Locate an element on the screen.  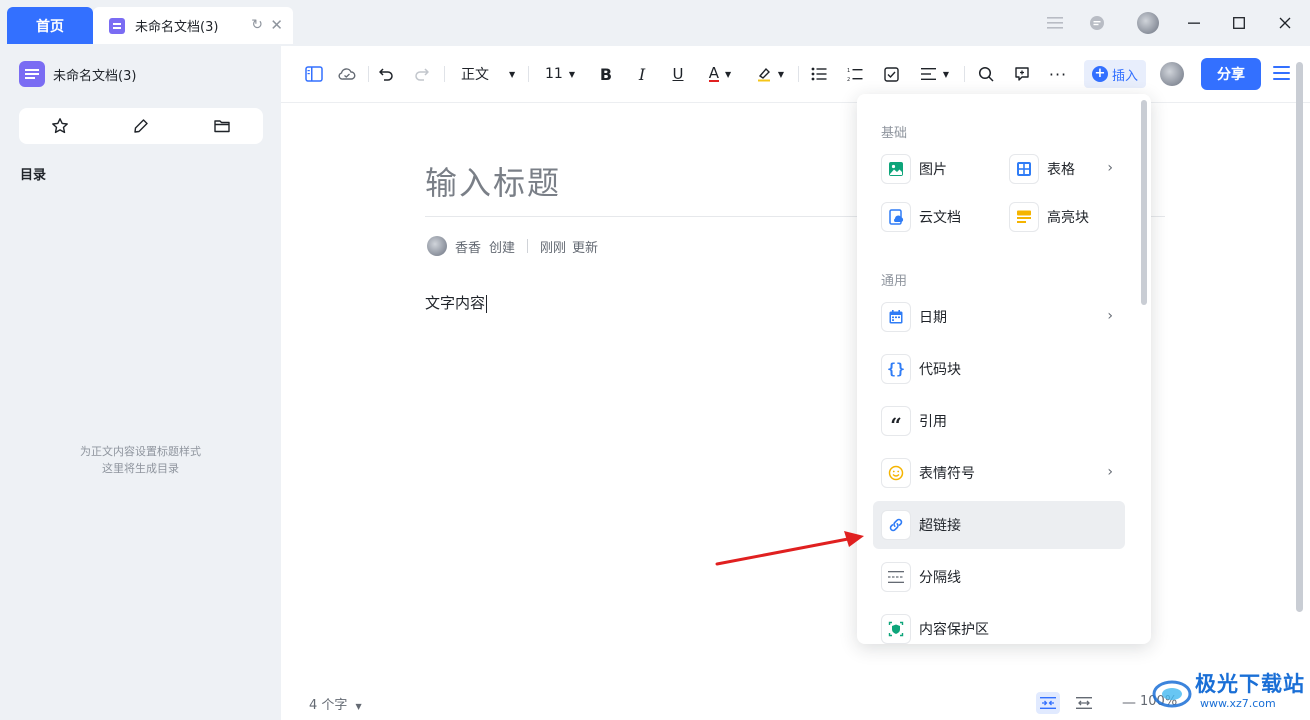
more-icon: ··· is located at coordinates (1058, 74).